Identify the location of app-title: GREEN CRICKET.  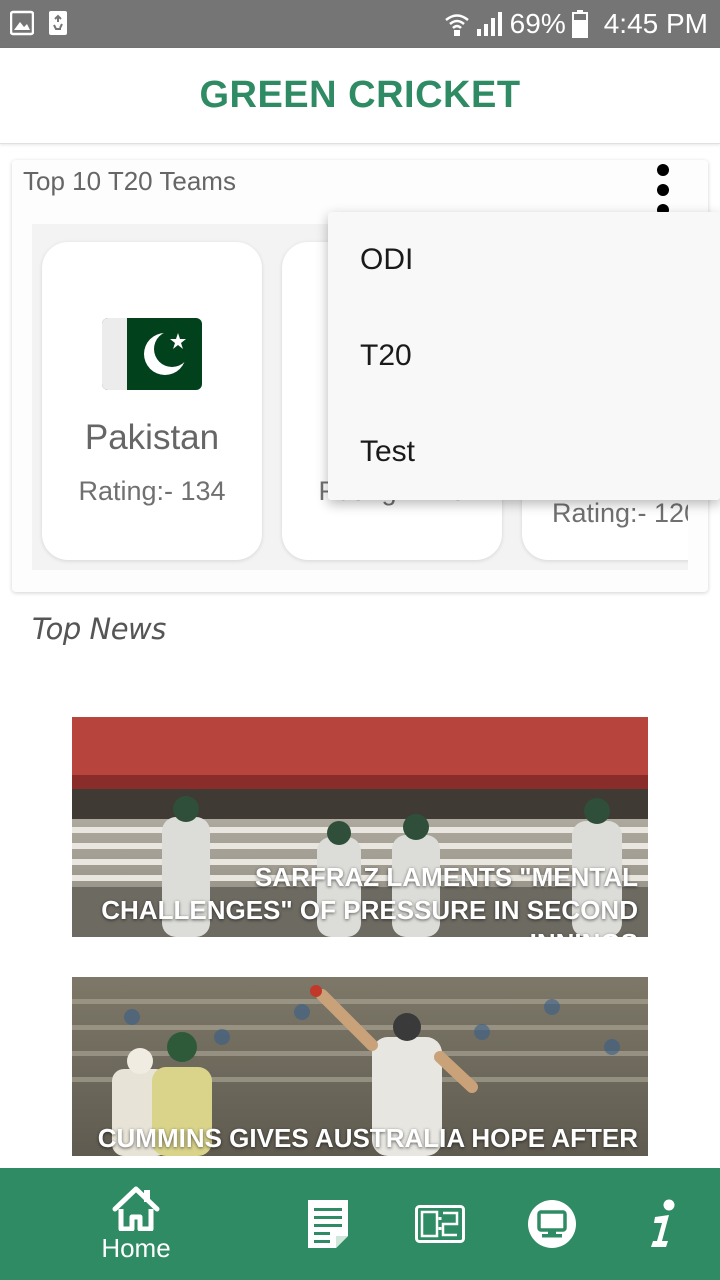
(360, 95).